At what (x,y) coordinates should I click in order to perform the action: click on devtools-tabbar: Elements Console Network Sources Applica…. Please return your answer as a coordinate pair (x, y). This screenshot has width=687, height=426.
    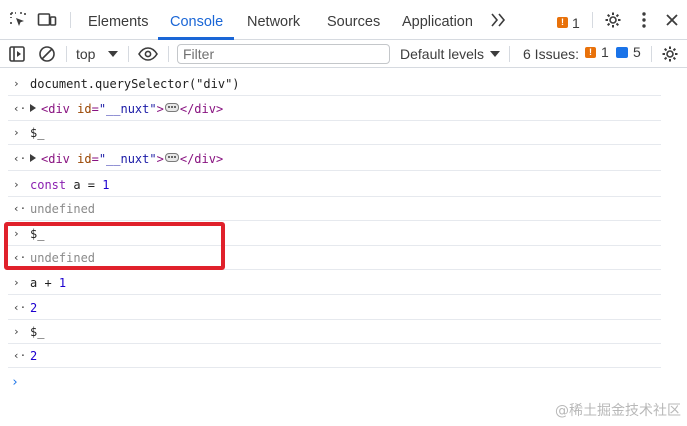
    Looking at the image, I should click on (343, 20).